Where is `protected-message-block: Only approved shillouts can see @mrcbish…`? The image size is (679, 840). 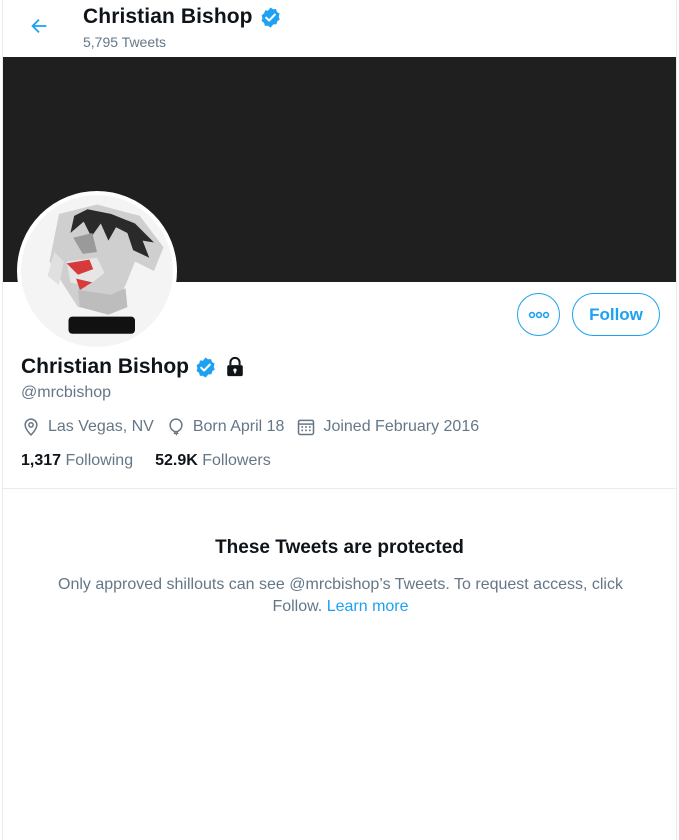
protected-message-block: Only approved shillouts can see @mrcbish… is located at coordinates (340, 596).